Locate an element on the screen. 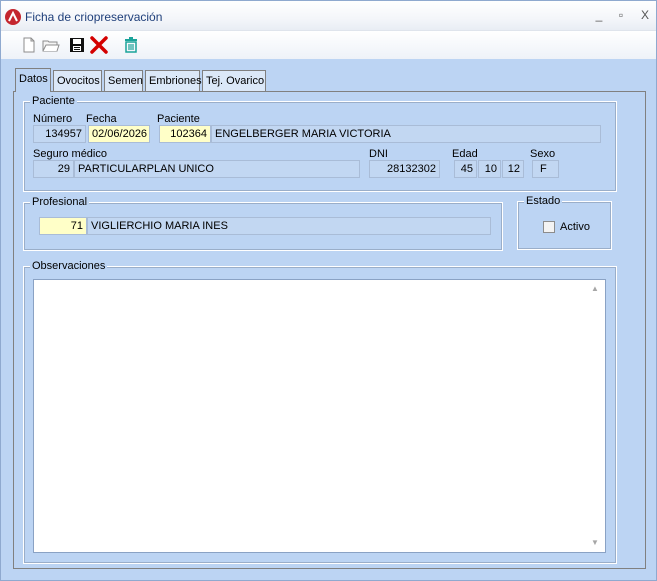 The height and width of the screenshot is (581, 657). maximize-button: ▫ is located at coordinates (621, 15).